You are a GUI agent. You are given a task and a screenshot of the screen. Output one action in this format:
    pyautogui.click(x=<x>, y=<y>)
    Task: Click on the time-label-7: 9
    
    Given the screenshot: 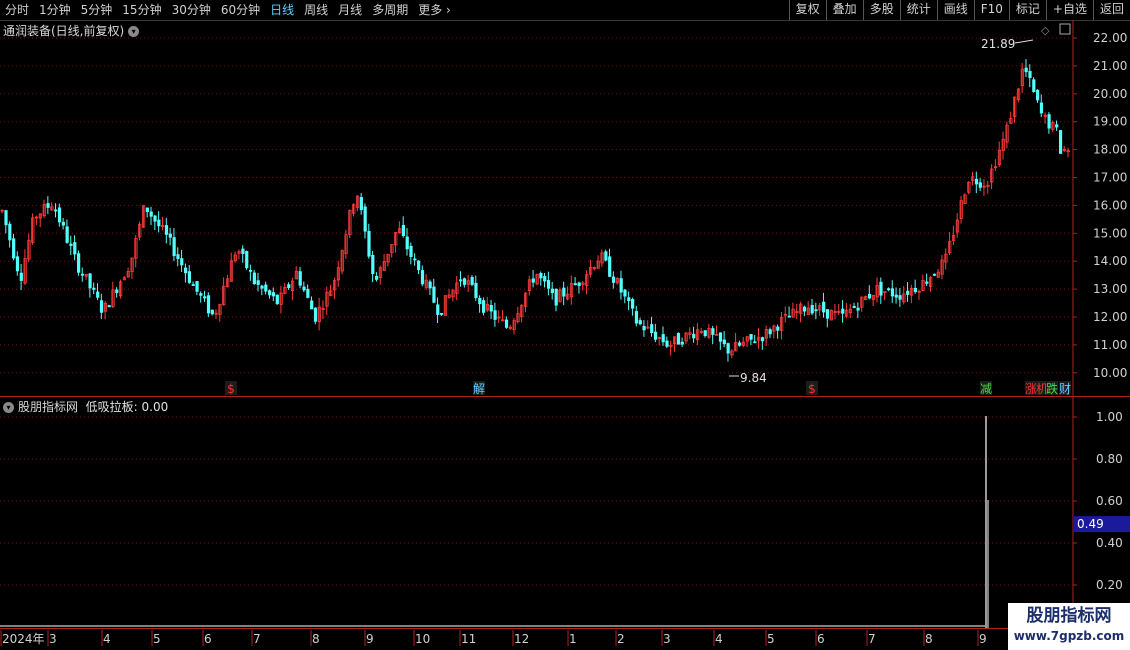 What is the action you would take?
    pyautogui.click(x=370, y=639)
    